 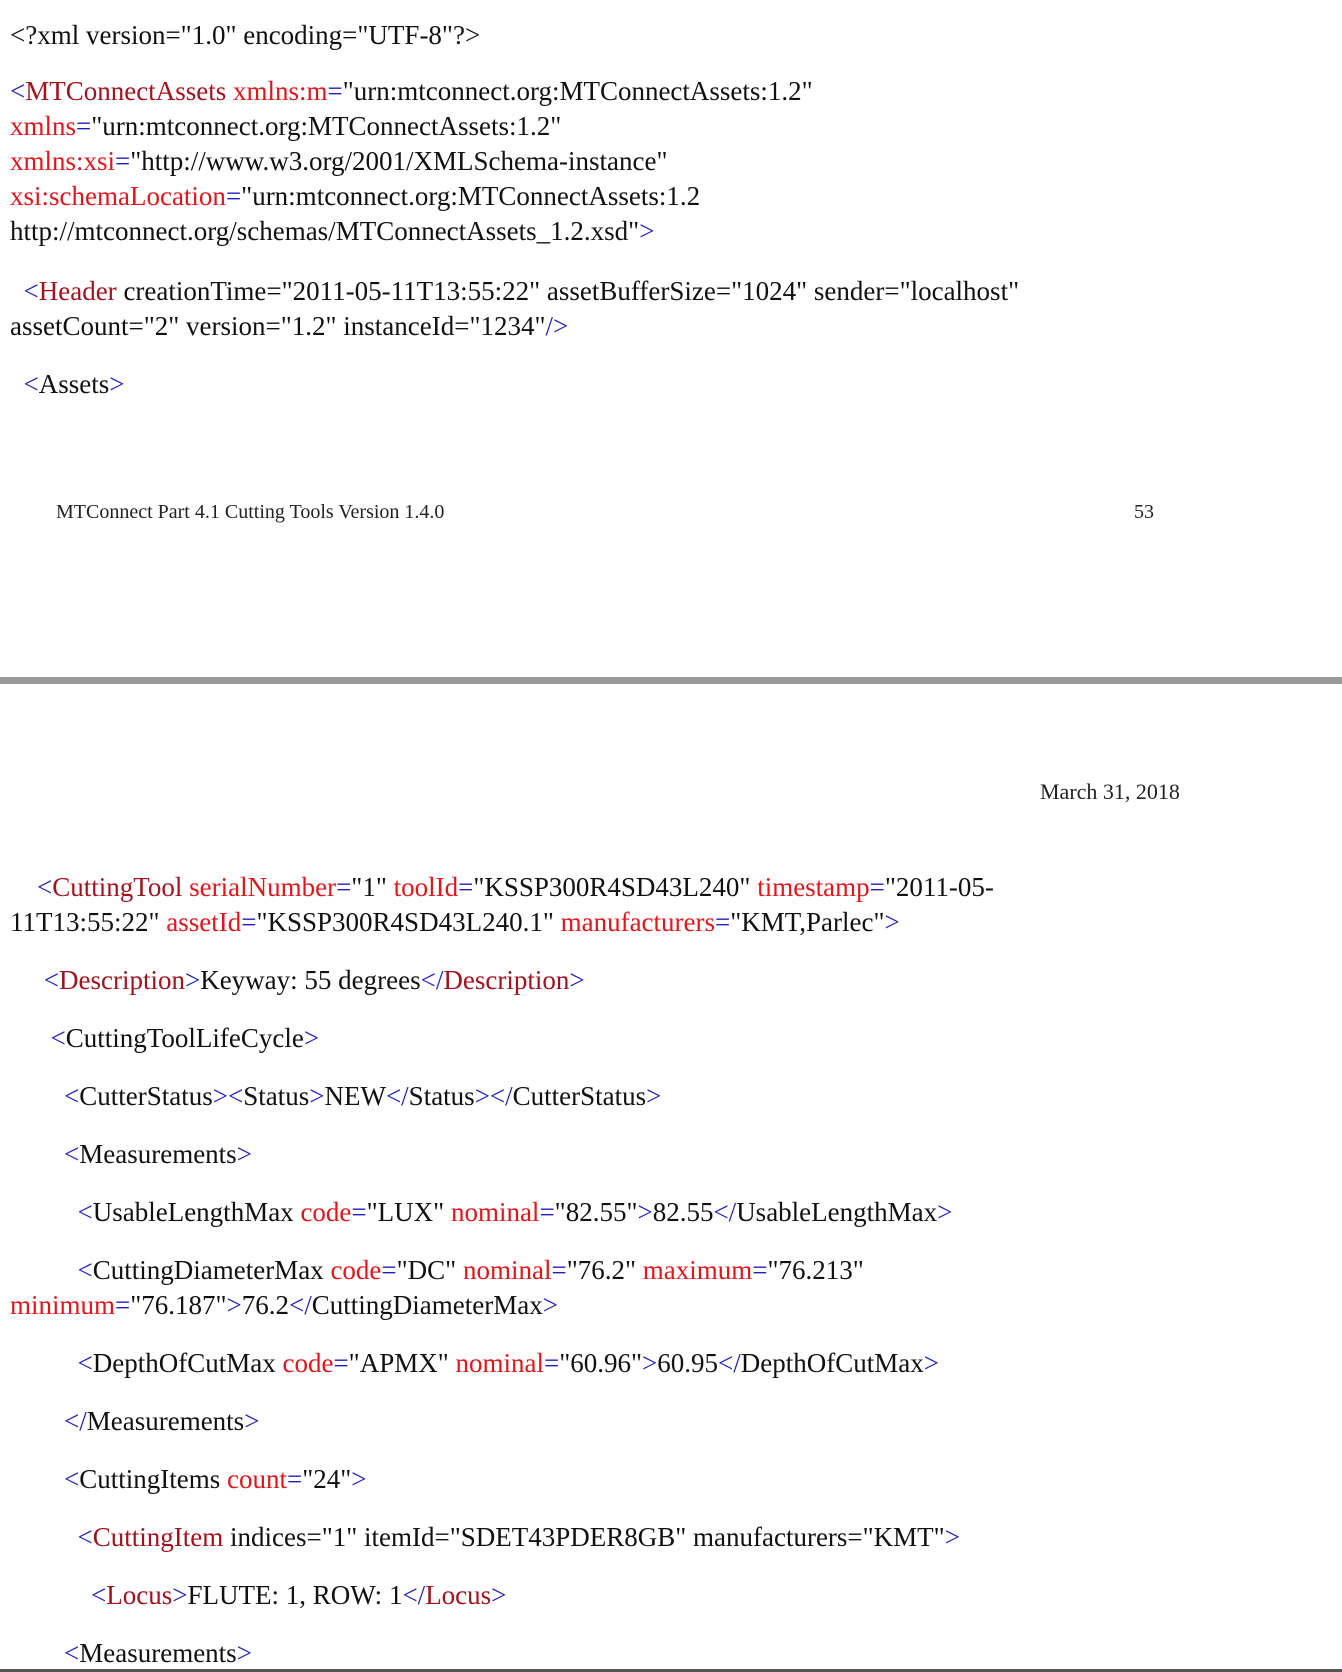 I want to click on attribute-name: assetId, so click(x=204, y=922).